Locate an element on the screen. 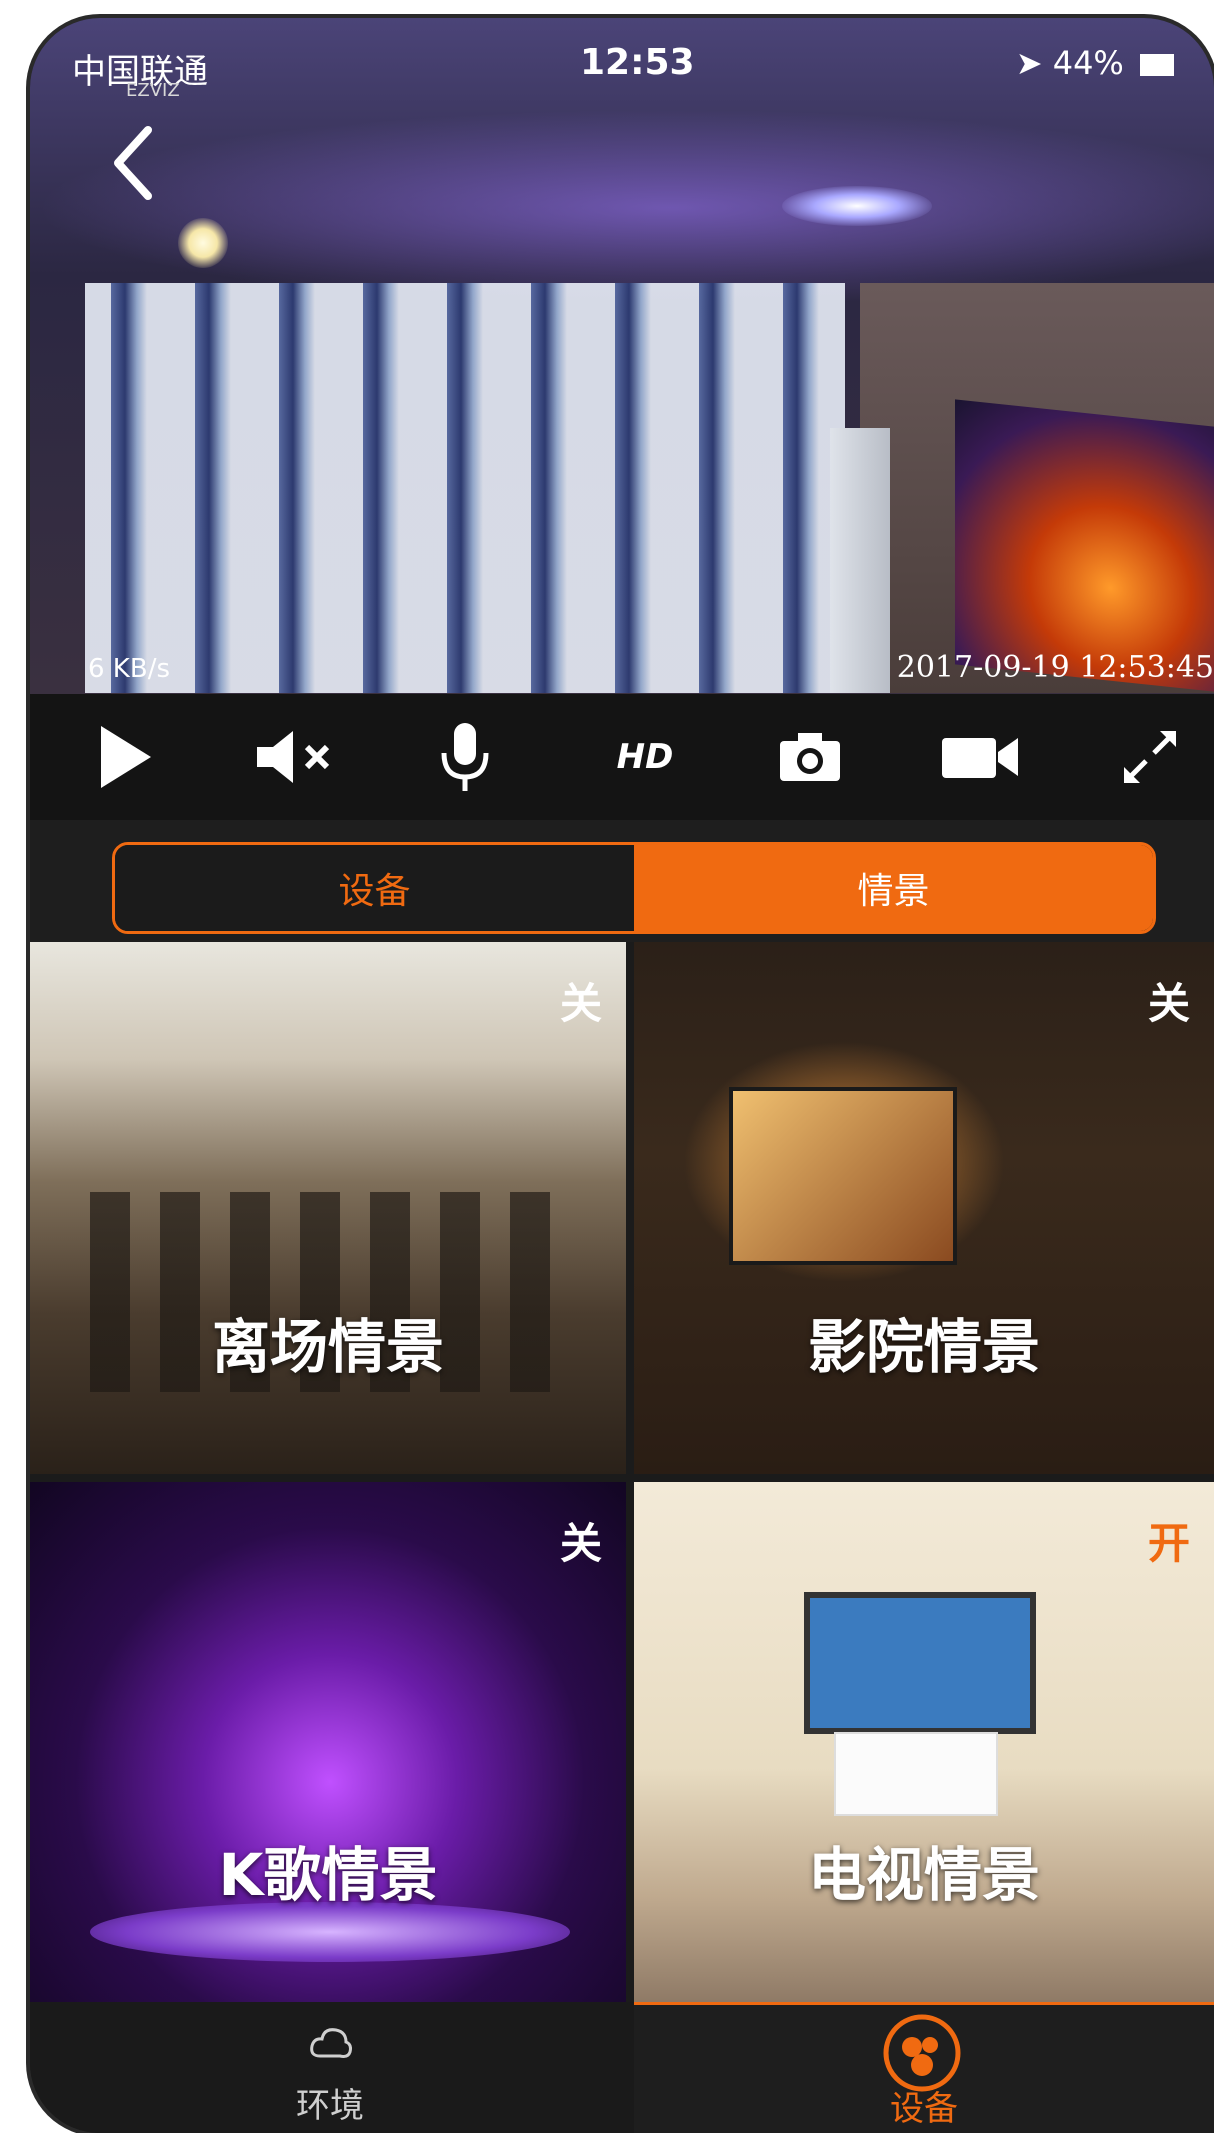 The width and height of the screenshot is (1214, 2133). status-time: 12:53 is located at coordinates (637, 62).